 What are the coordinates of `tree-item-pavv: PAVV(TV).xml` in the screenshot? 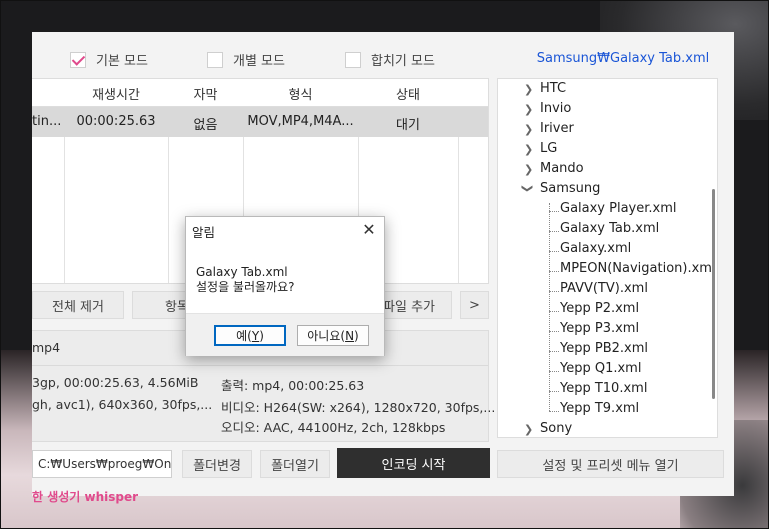 It's located at (604, 288).